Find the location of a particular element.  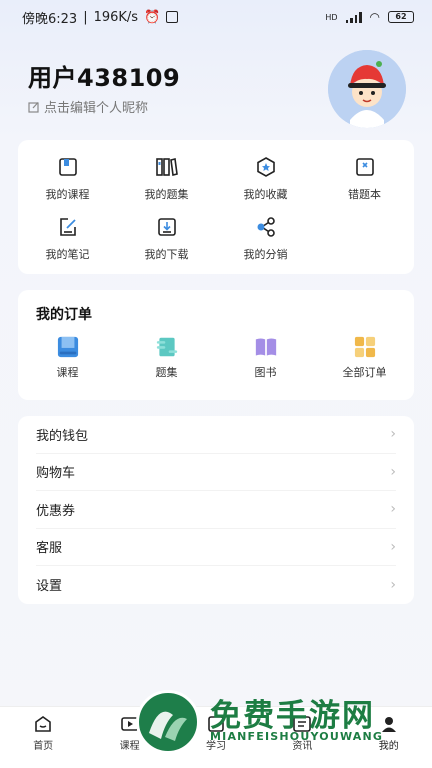

signal-icon is located at coordinates (353, 17).